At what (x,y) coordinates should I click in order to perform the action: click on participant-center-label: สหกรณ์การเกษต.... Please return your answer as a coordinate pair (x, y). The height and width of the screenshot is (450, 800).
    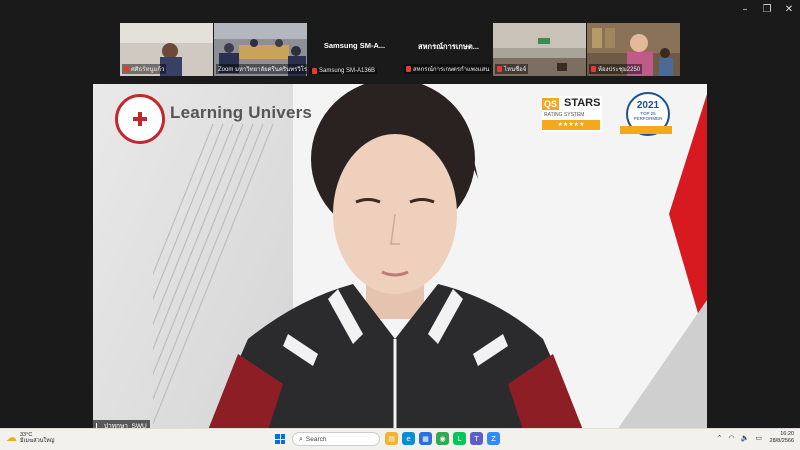
    Looking at the image, I should click on (448, 46).